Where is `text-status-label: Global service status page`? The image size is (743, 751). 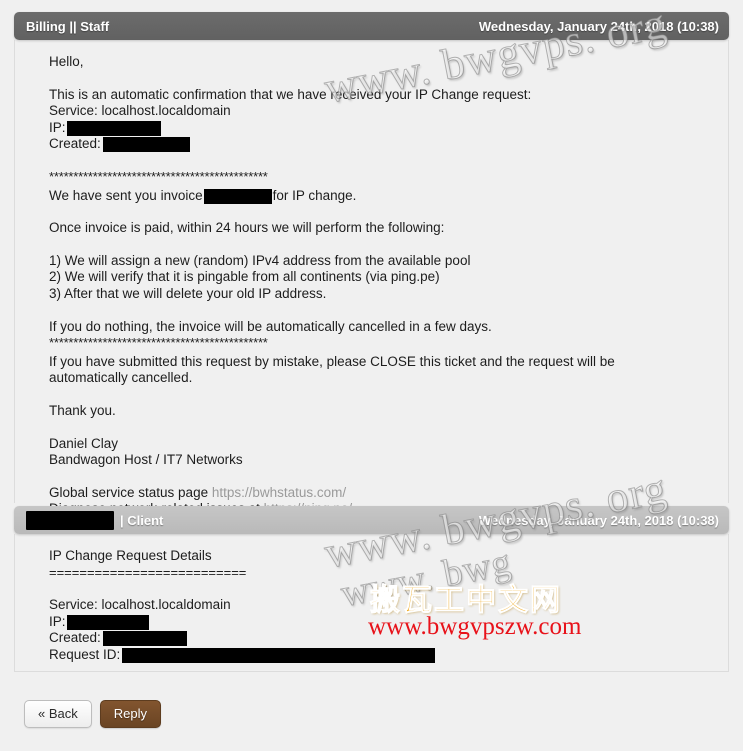
text-status-label: Global service status page is located at coordinates (130, 492).